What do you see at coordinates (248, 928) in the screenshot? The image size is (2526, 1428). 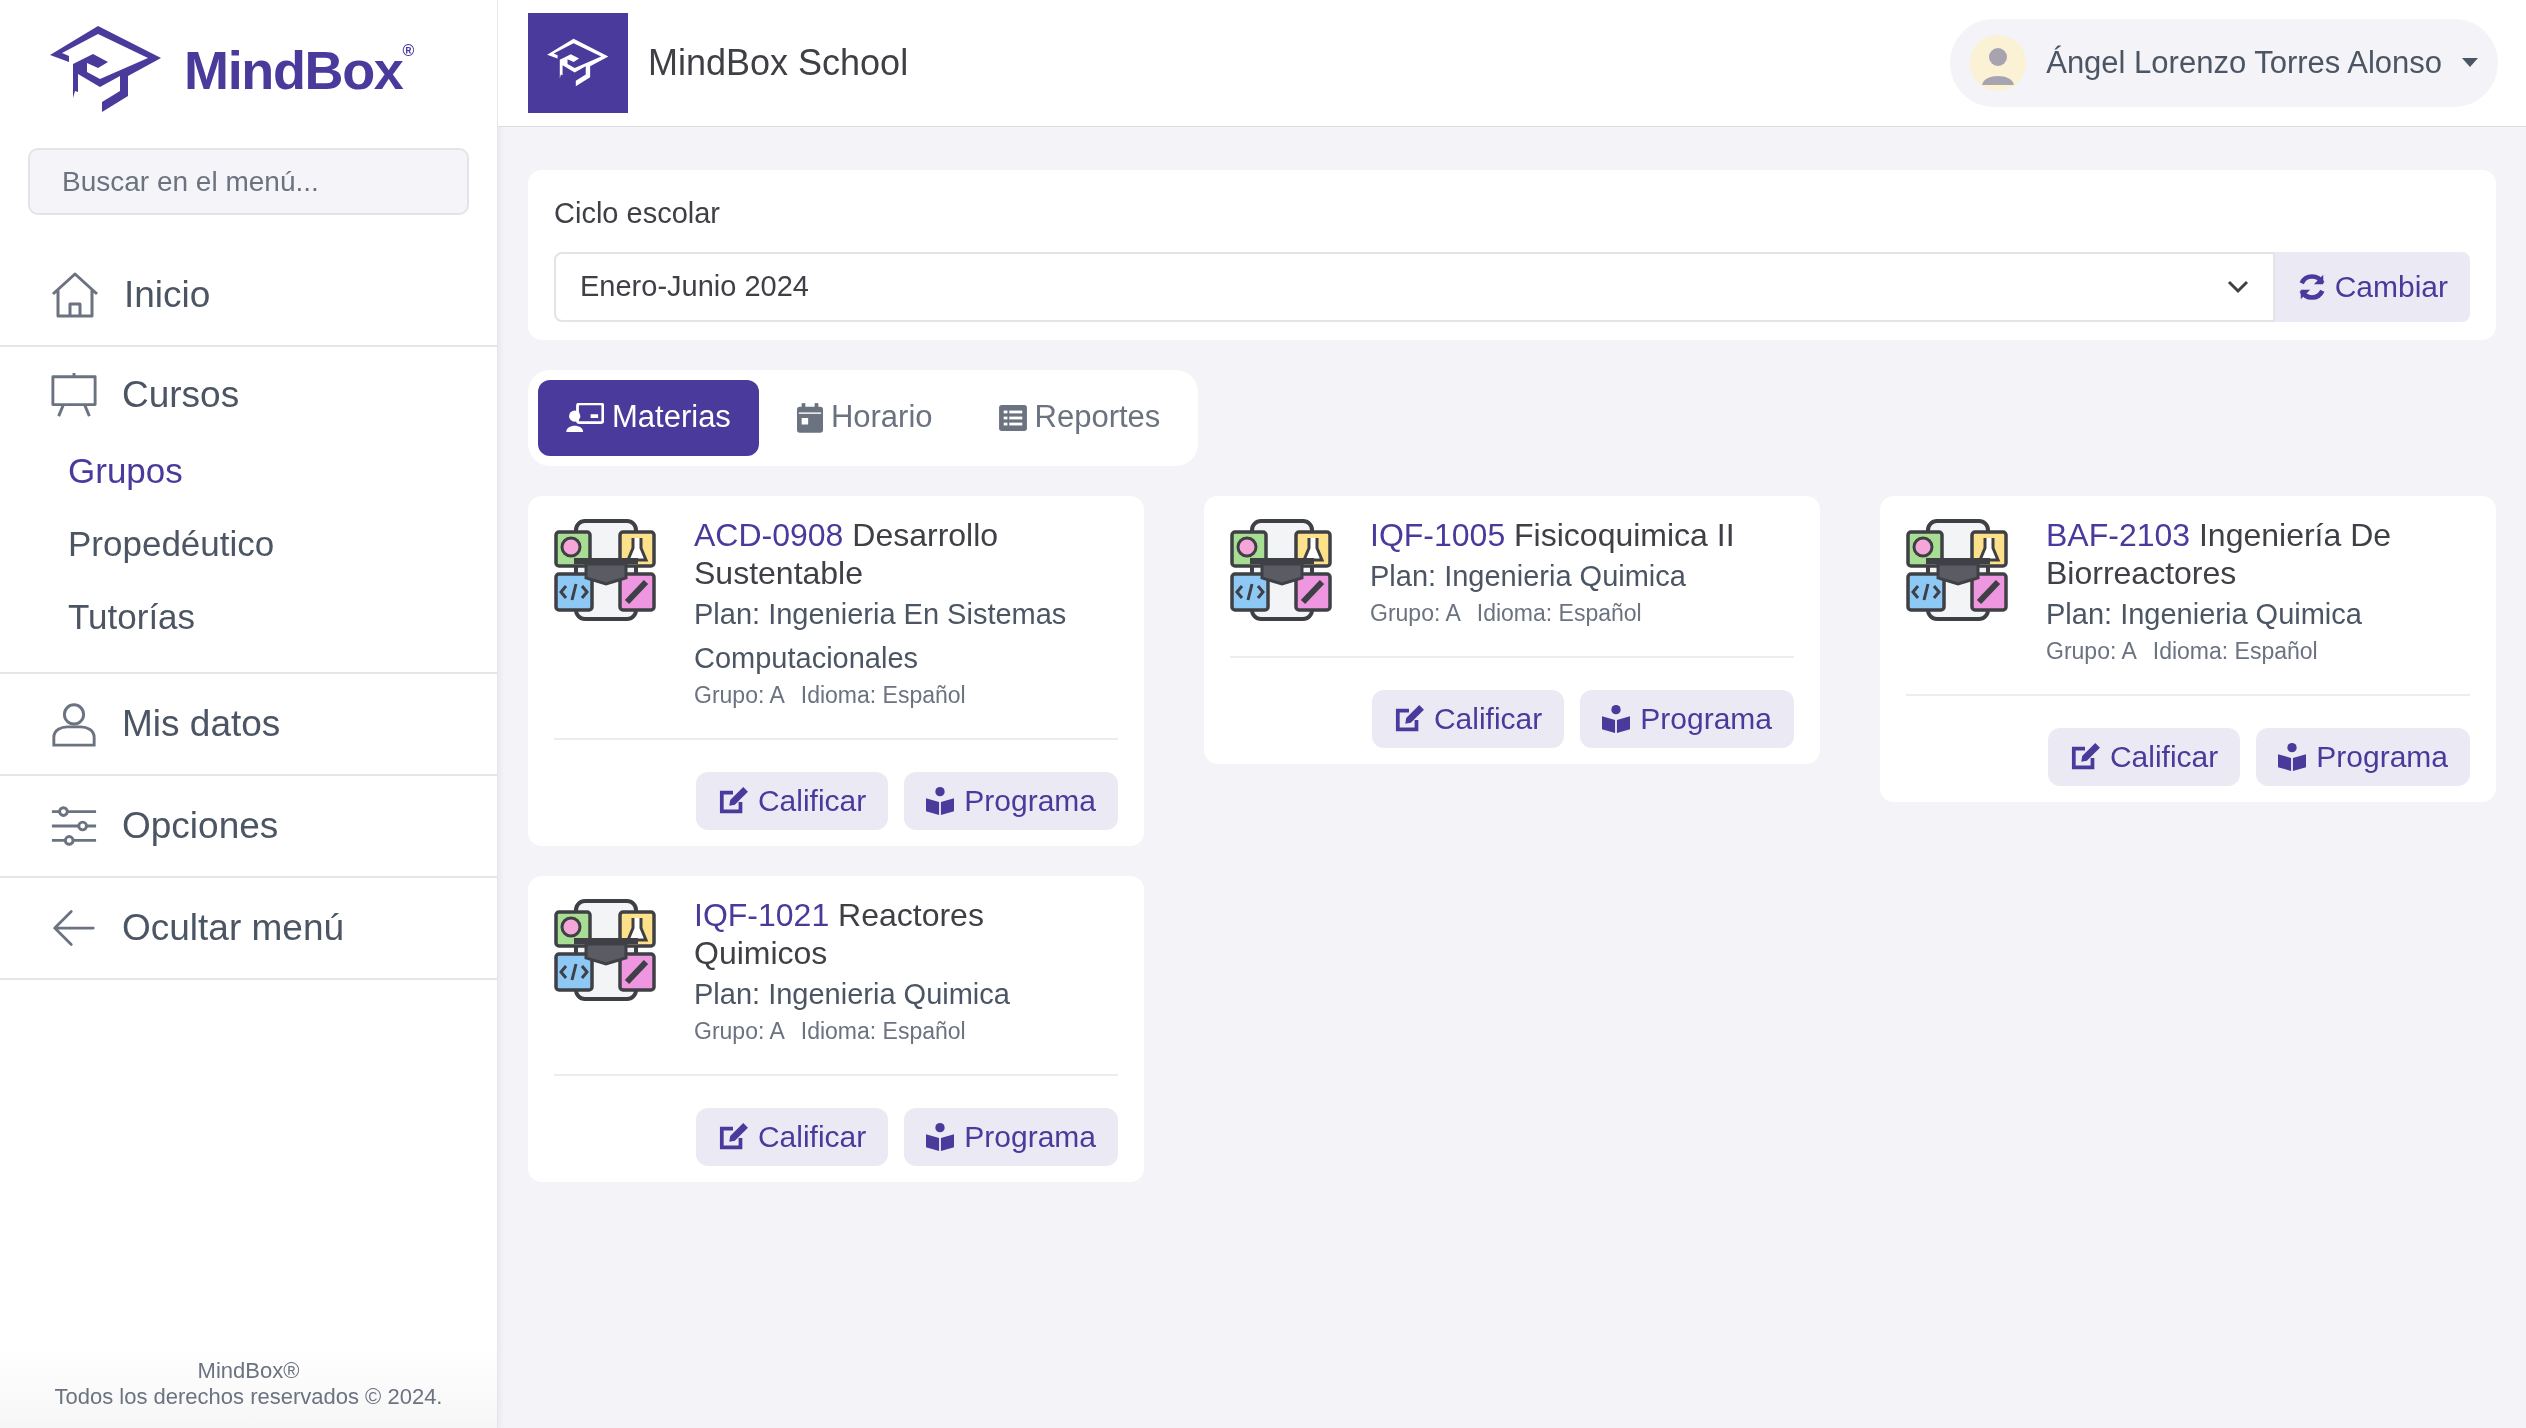 I see `sidebar-item: Ocultar menú` at bounding box center [248, 928].